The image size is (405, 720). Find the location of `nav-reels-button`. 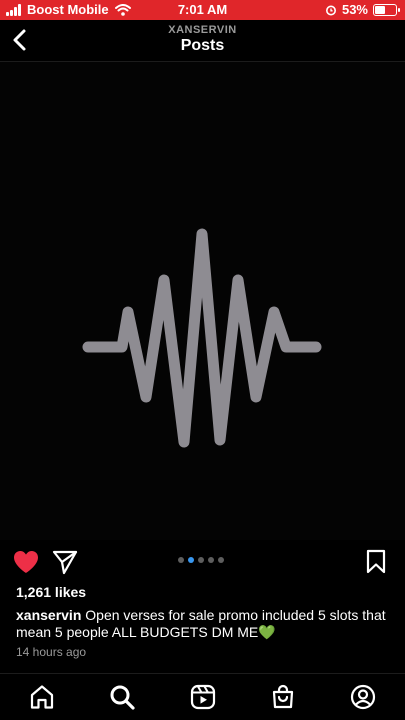

nav-reels-button is located at coordinates (203, 697).